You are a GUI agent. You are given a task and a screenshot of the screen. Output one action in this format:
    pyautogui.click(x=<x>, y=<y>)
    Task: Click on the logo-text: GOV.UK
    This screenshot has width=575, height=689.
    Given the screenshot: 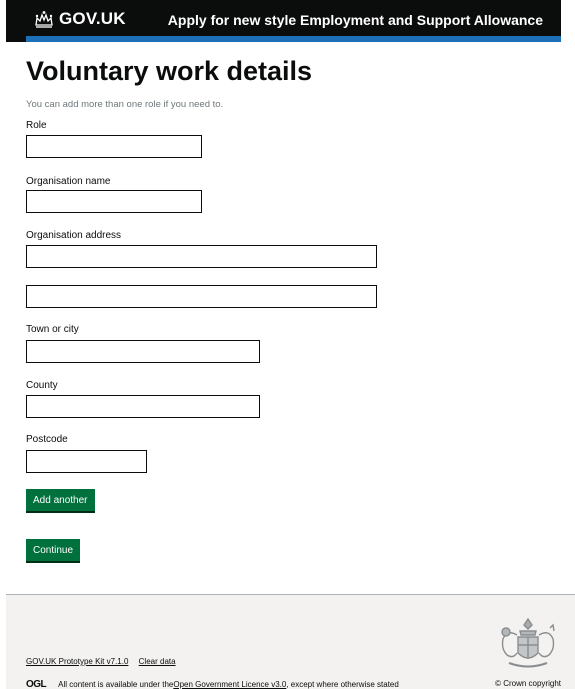 What is the action you would take?
    pyautogui.click(x=92, y=18)
    